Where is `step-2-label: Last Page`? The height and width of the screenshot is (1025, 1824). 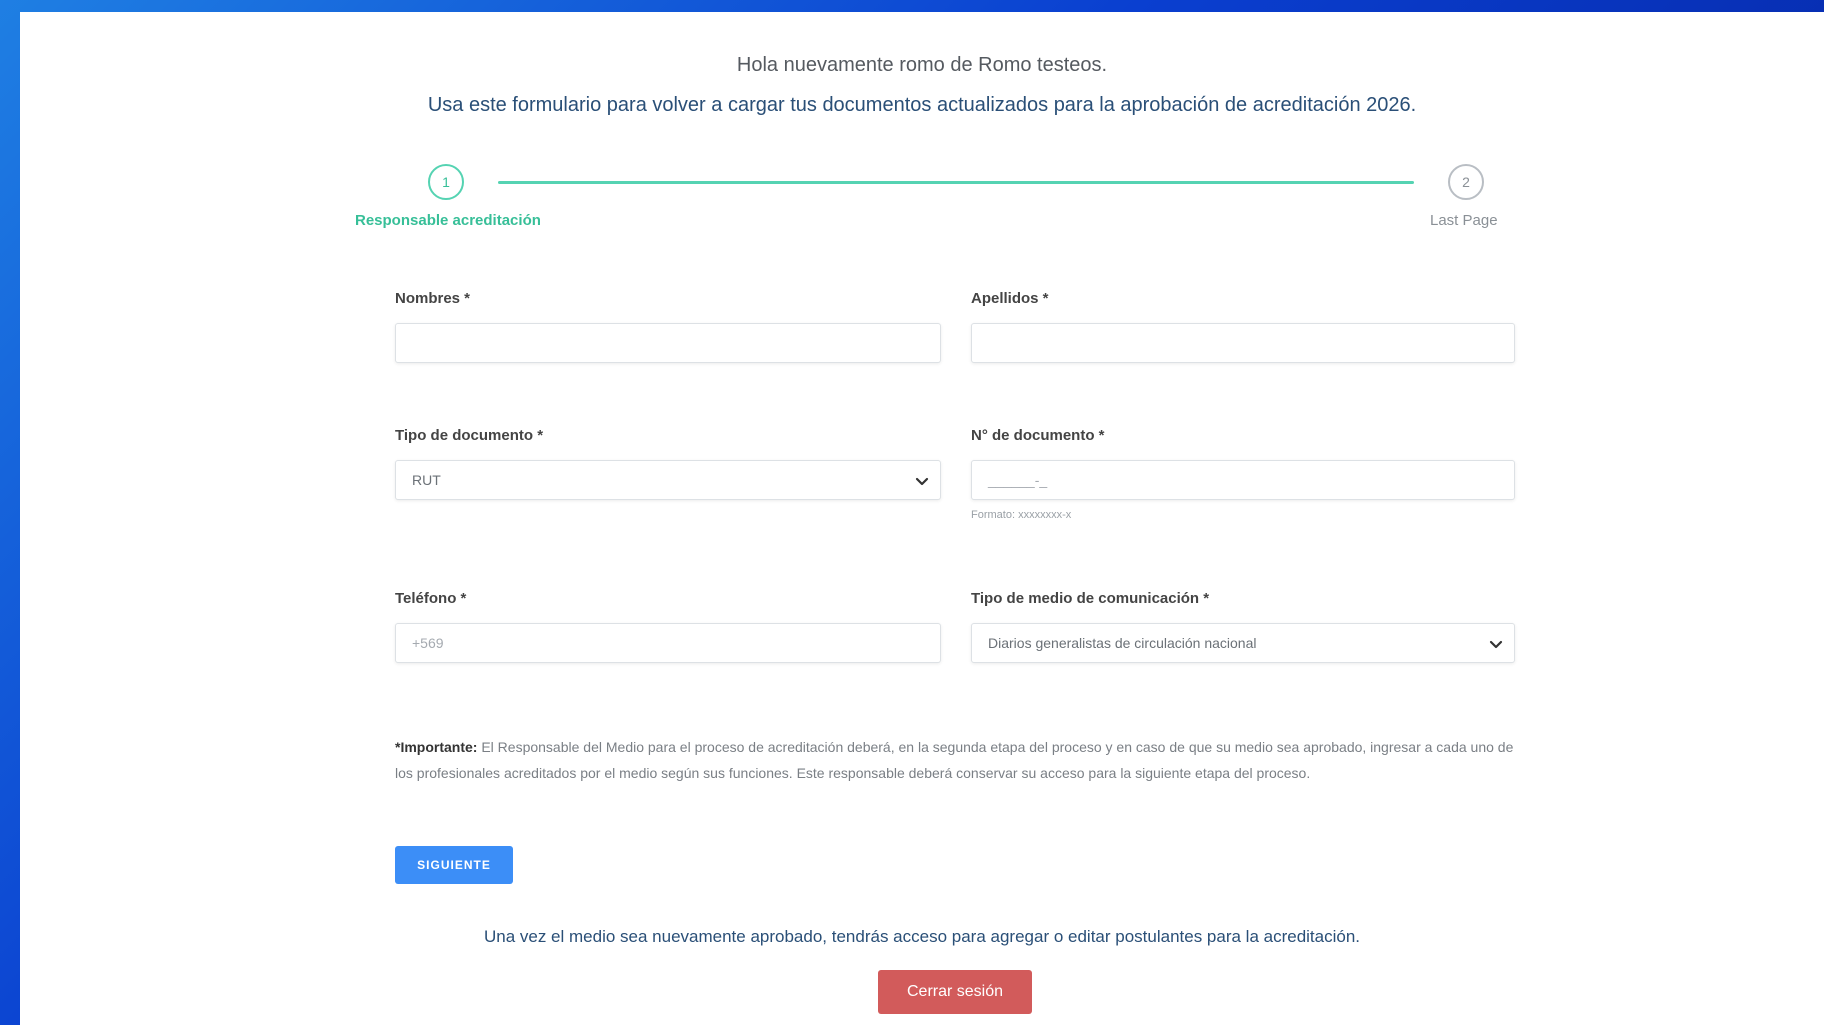 step-2-label: Last Page is located at coordinates (1464, 220).